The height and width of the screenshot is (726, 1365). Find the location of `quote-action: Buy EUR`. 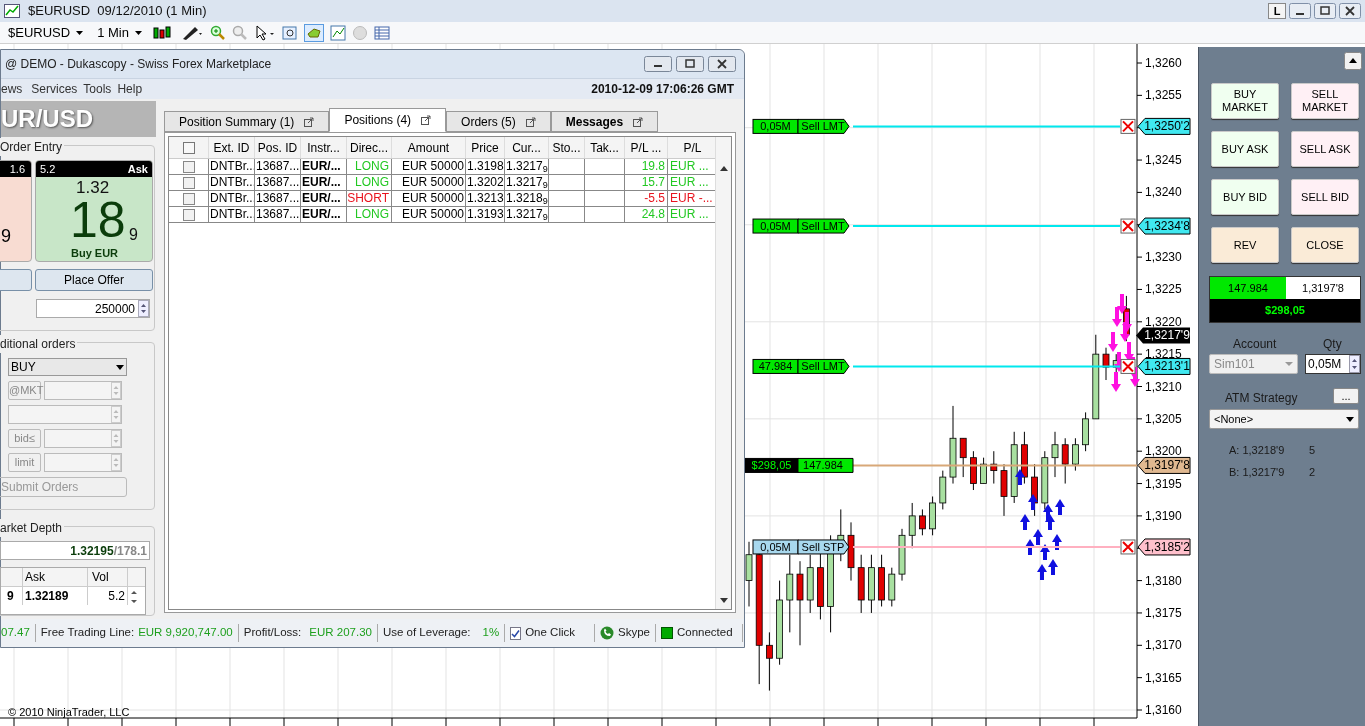

quote-action: Buy EUR is located at coordinates (95, 253).